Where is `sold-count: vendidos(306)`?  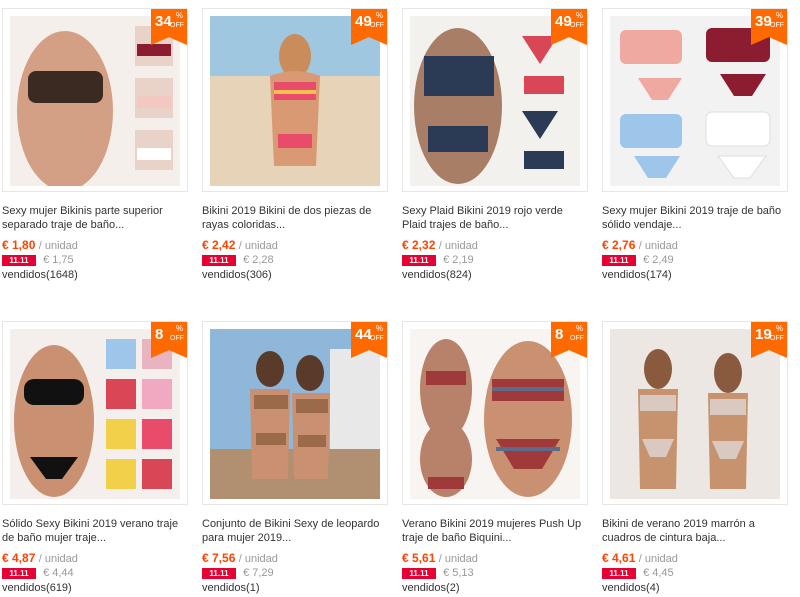
sold-count: vendidos(306) is located at coordinates (237, 275).